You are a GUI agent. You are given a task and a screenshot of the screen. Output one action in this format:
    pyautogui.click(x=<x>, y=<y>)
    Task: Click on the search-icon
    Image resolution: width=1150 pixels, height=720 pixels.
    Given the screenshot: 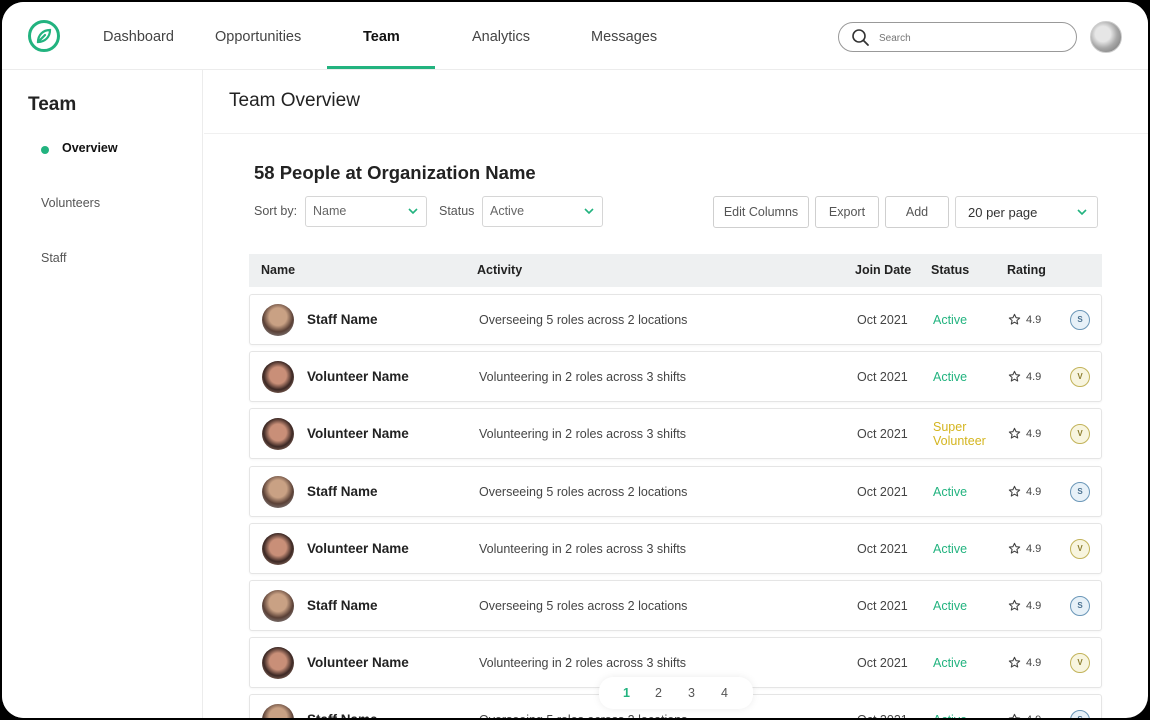 What is the action you would take?
    pyautogui.click(x=860, y=37)
    